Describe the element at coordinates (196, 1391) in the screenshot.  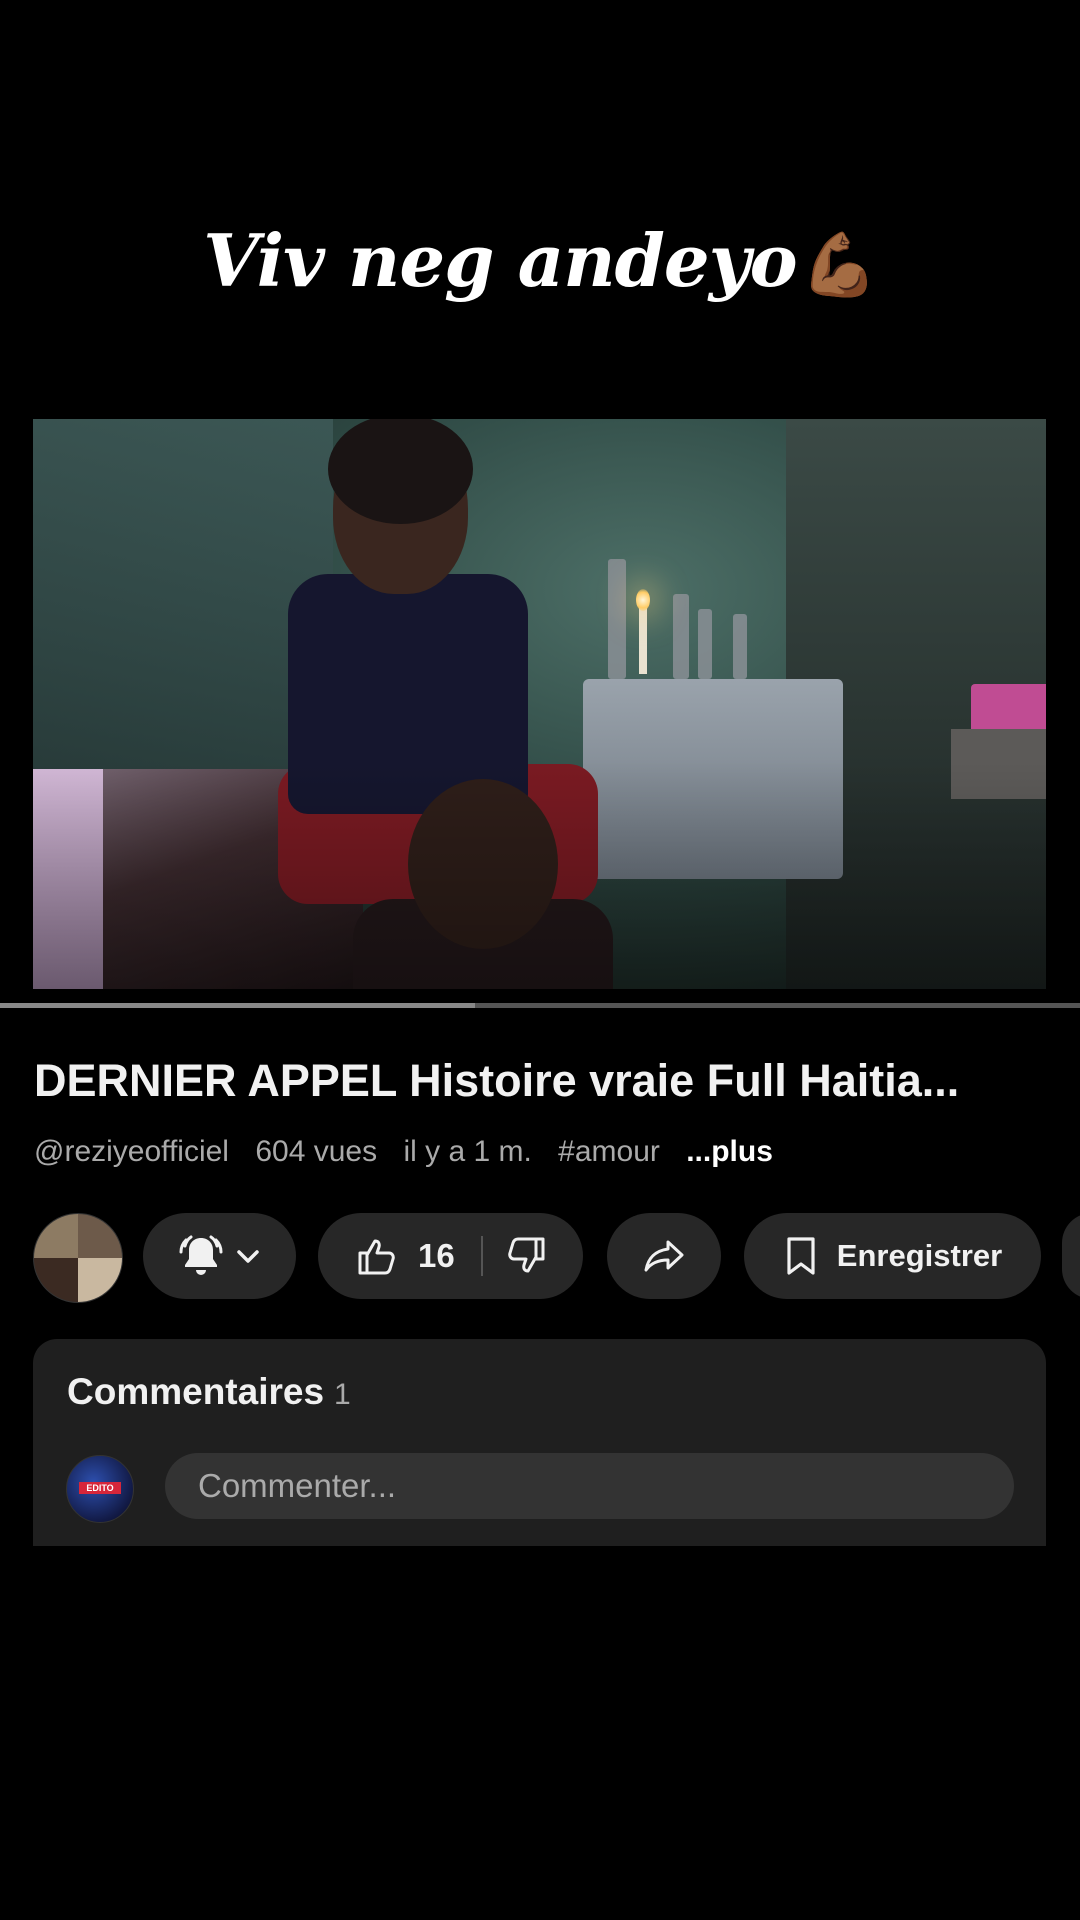
I see `comments-title: Commentaires` at that location.